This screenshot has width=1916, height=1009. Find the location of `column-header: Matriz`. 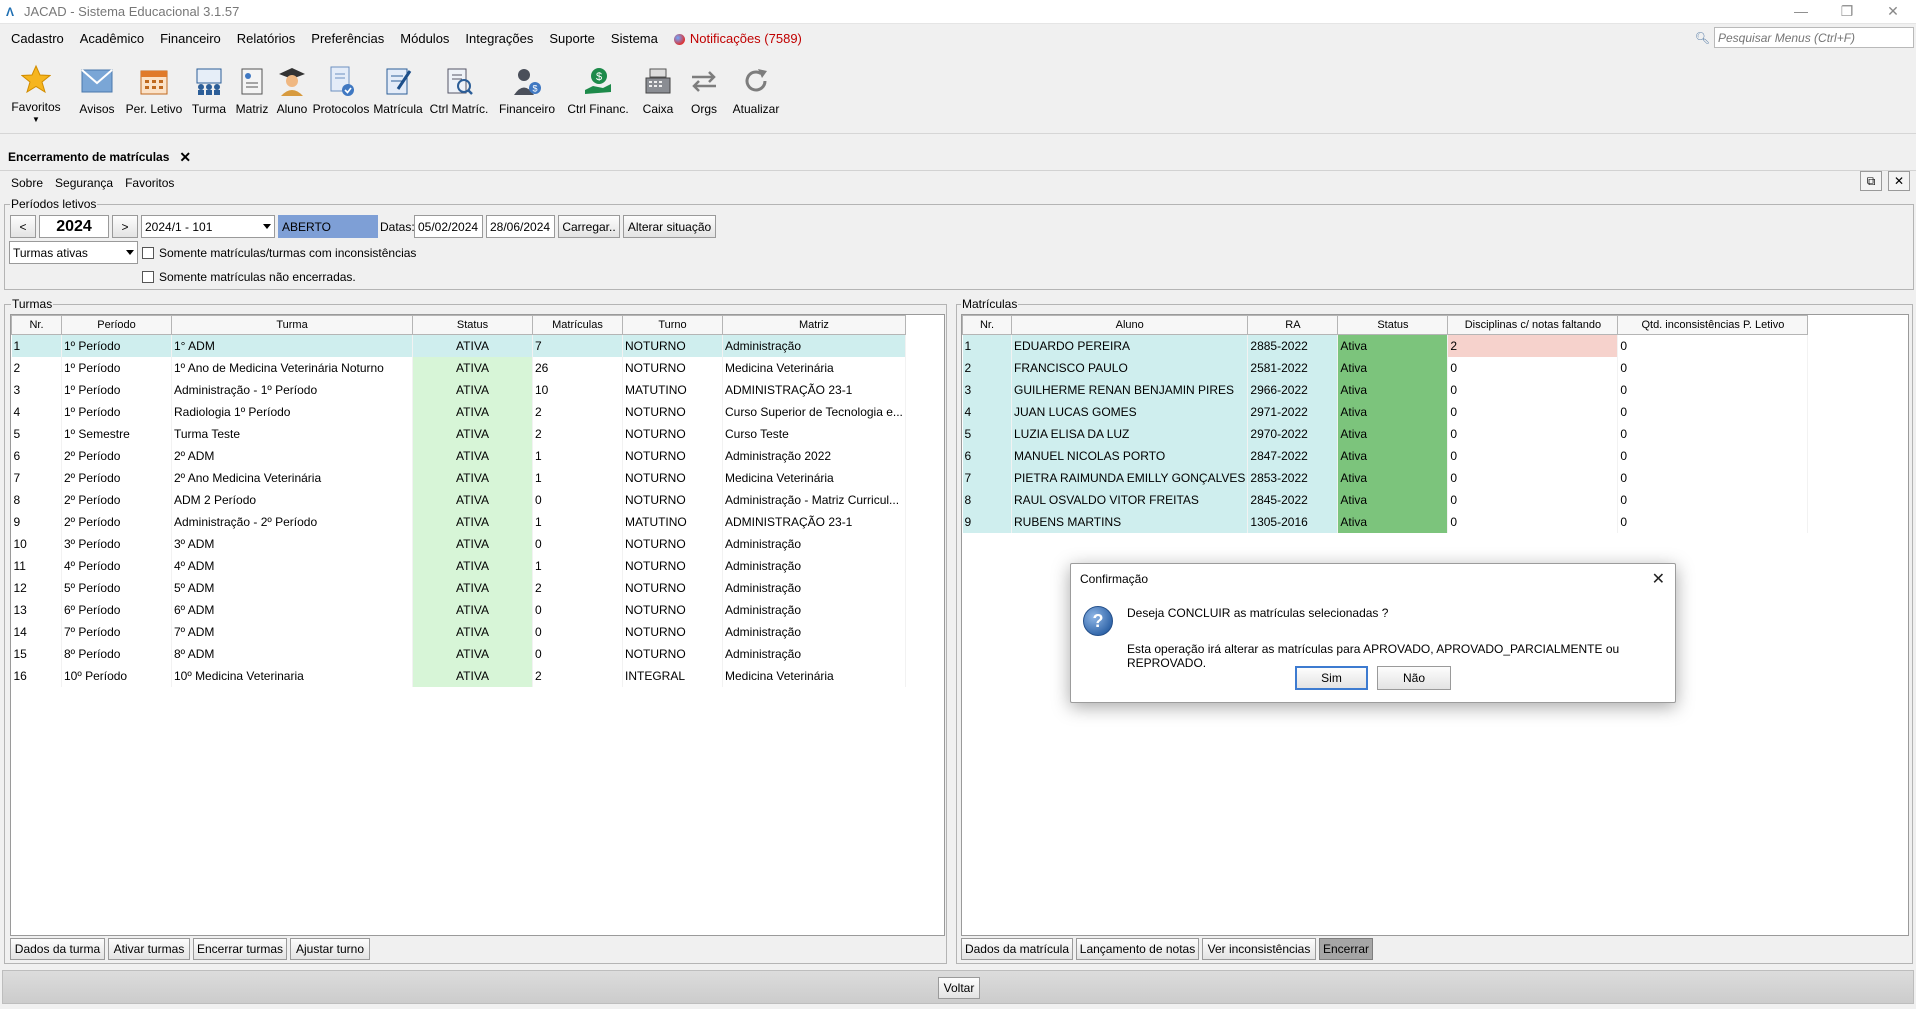

column-header: Matriz is located at coordinates (814, 325).